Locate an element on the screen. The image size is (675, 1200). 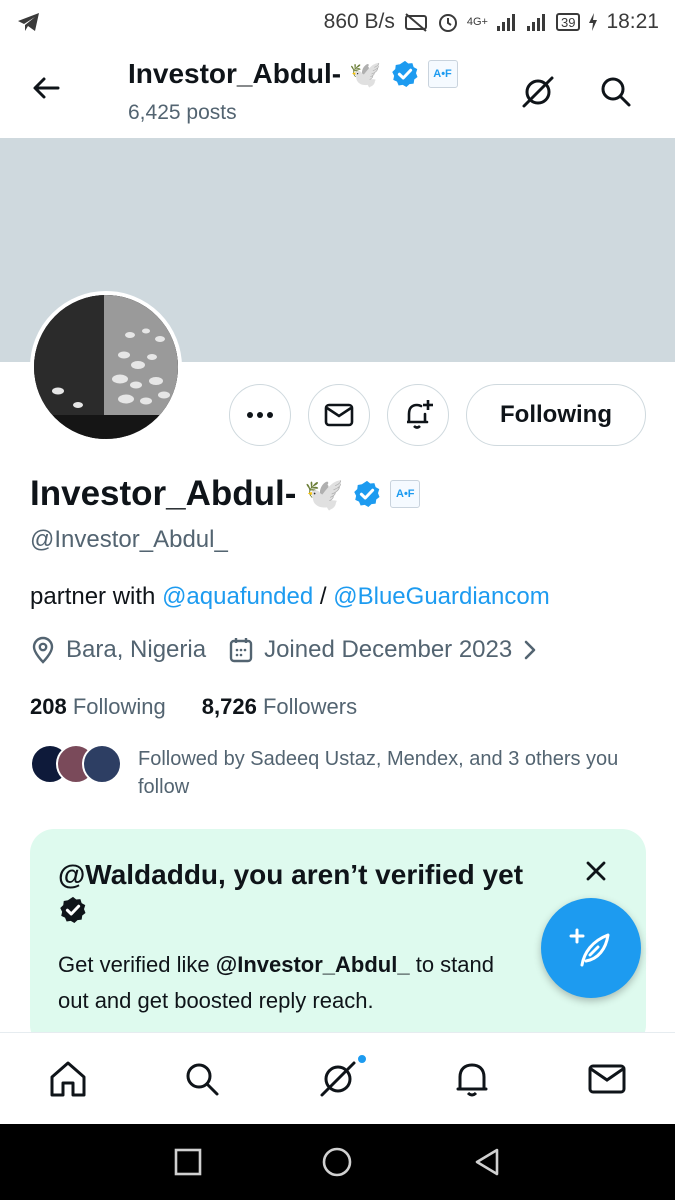
charging-icon is located at coordinates (593, 22).